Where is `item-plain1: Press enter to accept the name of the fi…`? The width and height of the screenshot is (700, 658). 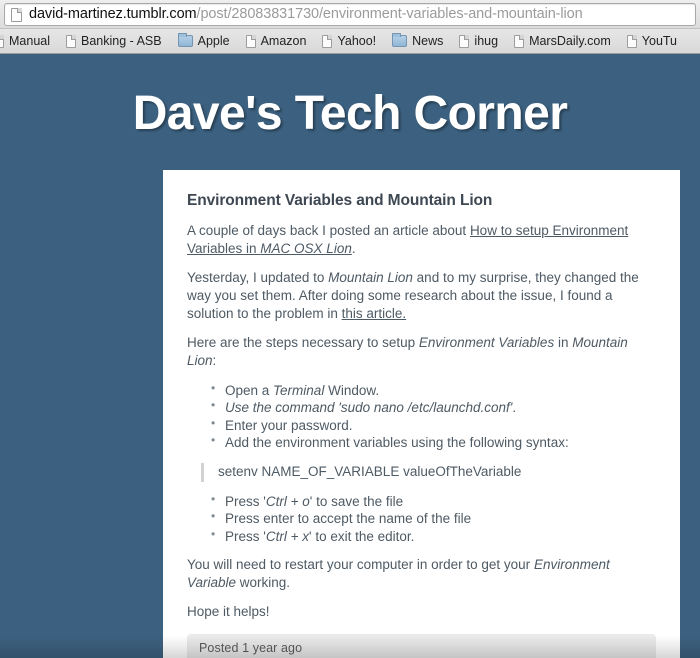 item-plain1: Press enter to accept the name of the fi… is located at coordinates (348, 519).